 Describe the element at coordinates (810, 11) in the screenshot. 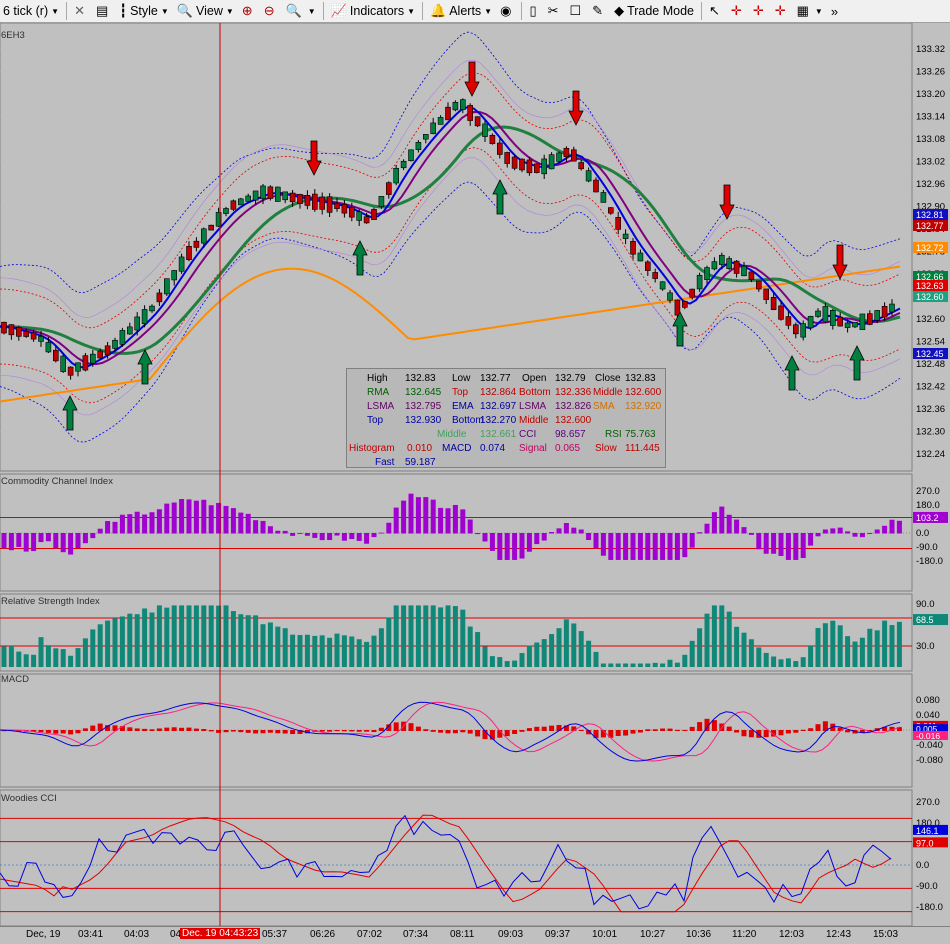

I see `list-icon: ▦ ▼` at that location.